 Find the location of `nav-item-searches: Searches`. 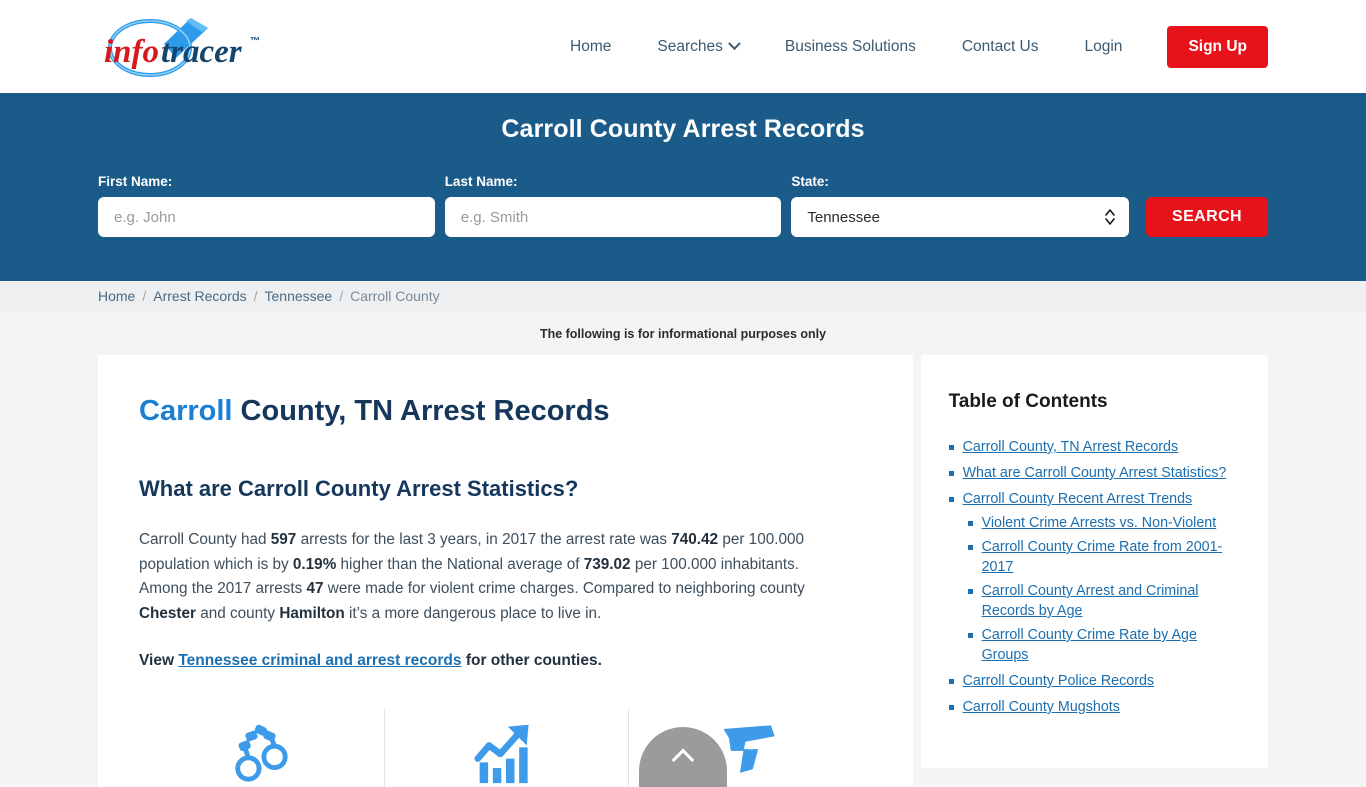

nav-item-searches: Searches is located at coordinates (697, 46).